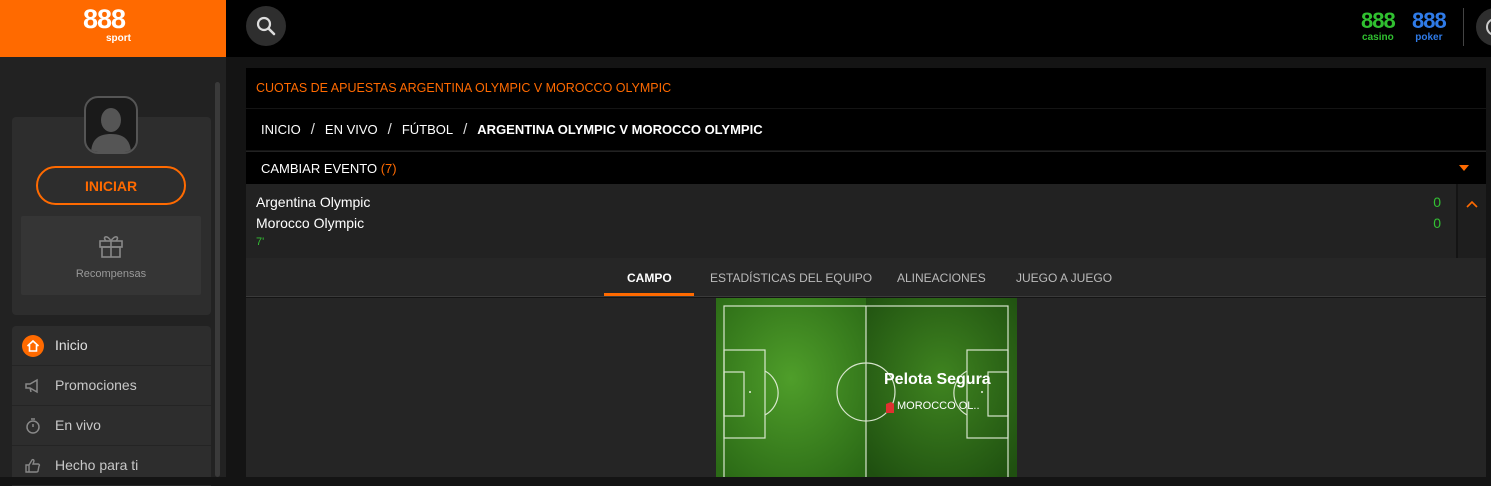 The height and width of the screenshot is (486, 1491). I want to click on avatar, so click(111, 125).